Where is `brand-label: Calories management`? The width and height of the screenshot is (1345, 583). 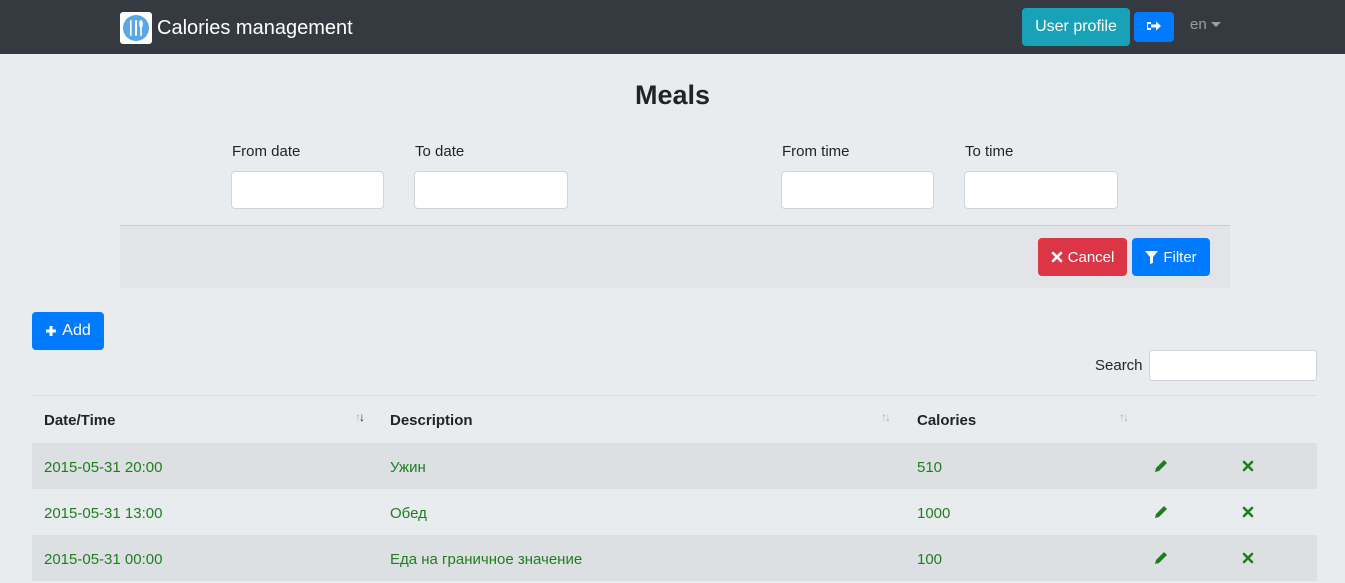 brand-label: Calories management is located at coordinates (255, 27).